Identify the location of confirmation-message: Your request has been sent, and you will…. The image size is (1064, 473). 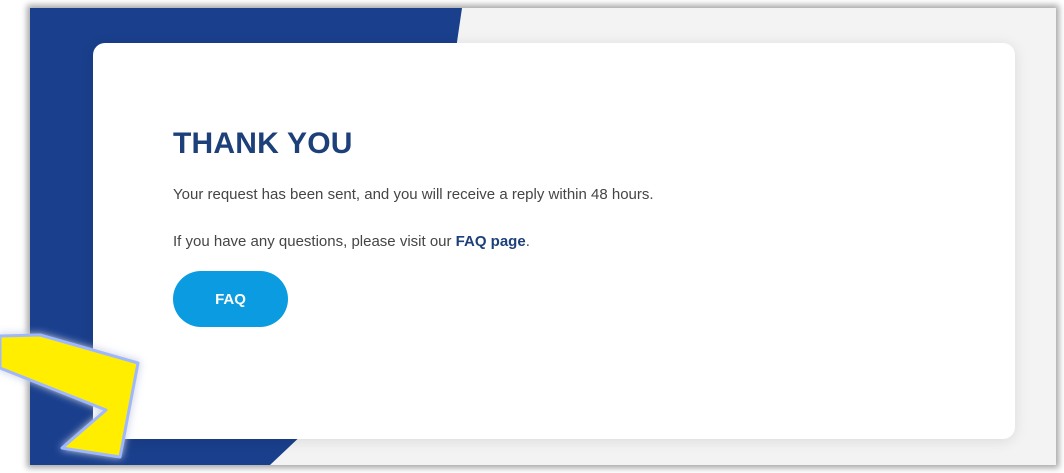
(413, 194).